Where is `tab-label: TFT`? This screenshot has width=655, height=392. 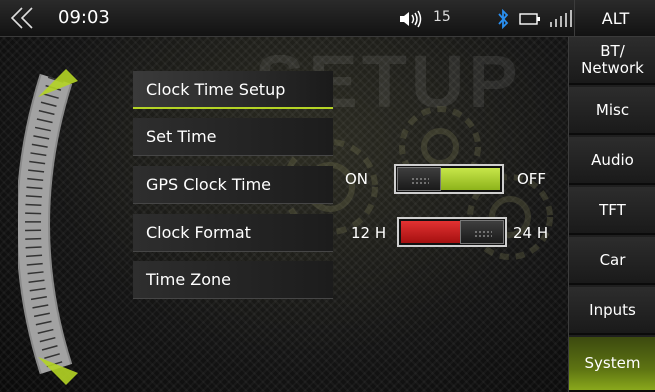 tab-label: TFT is located at coordinates (612, 209).